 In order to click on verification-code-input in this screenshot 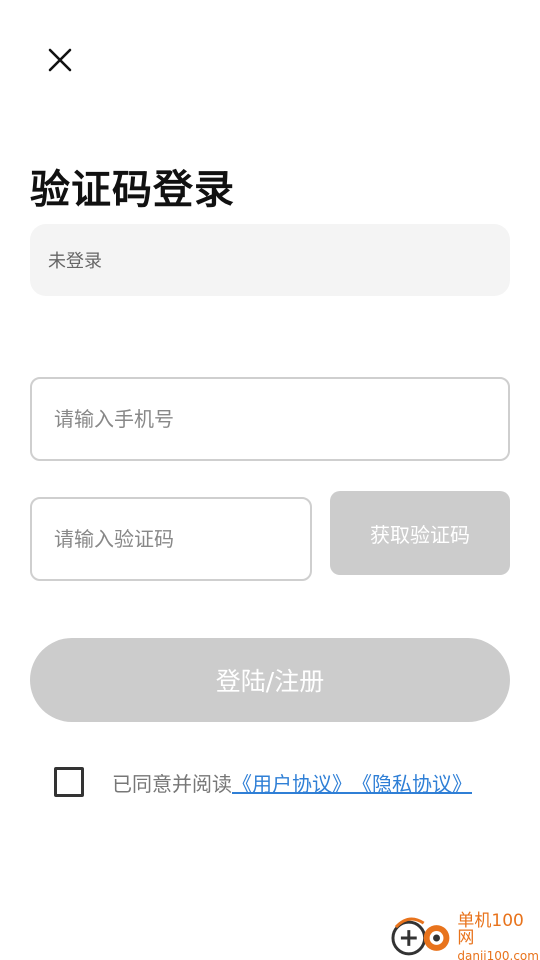, I will do `click(171, 539)`.